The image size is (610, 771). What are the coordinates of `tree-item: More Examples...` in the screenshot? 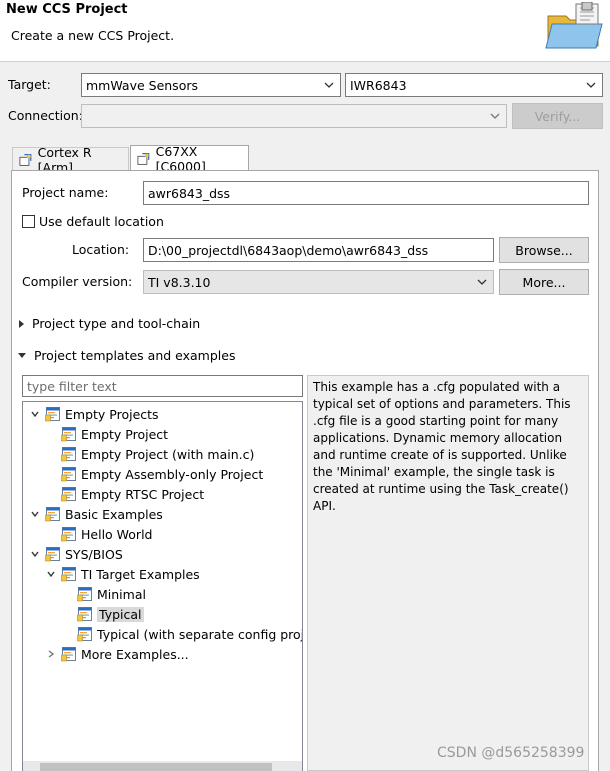 It's located at (117, 654).